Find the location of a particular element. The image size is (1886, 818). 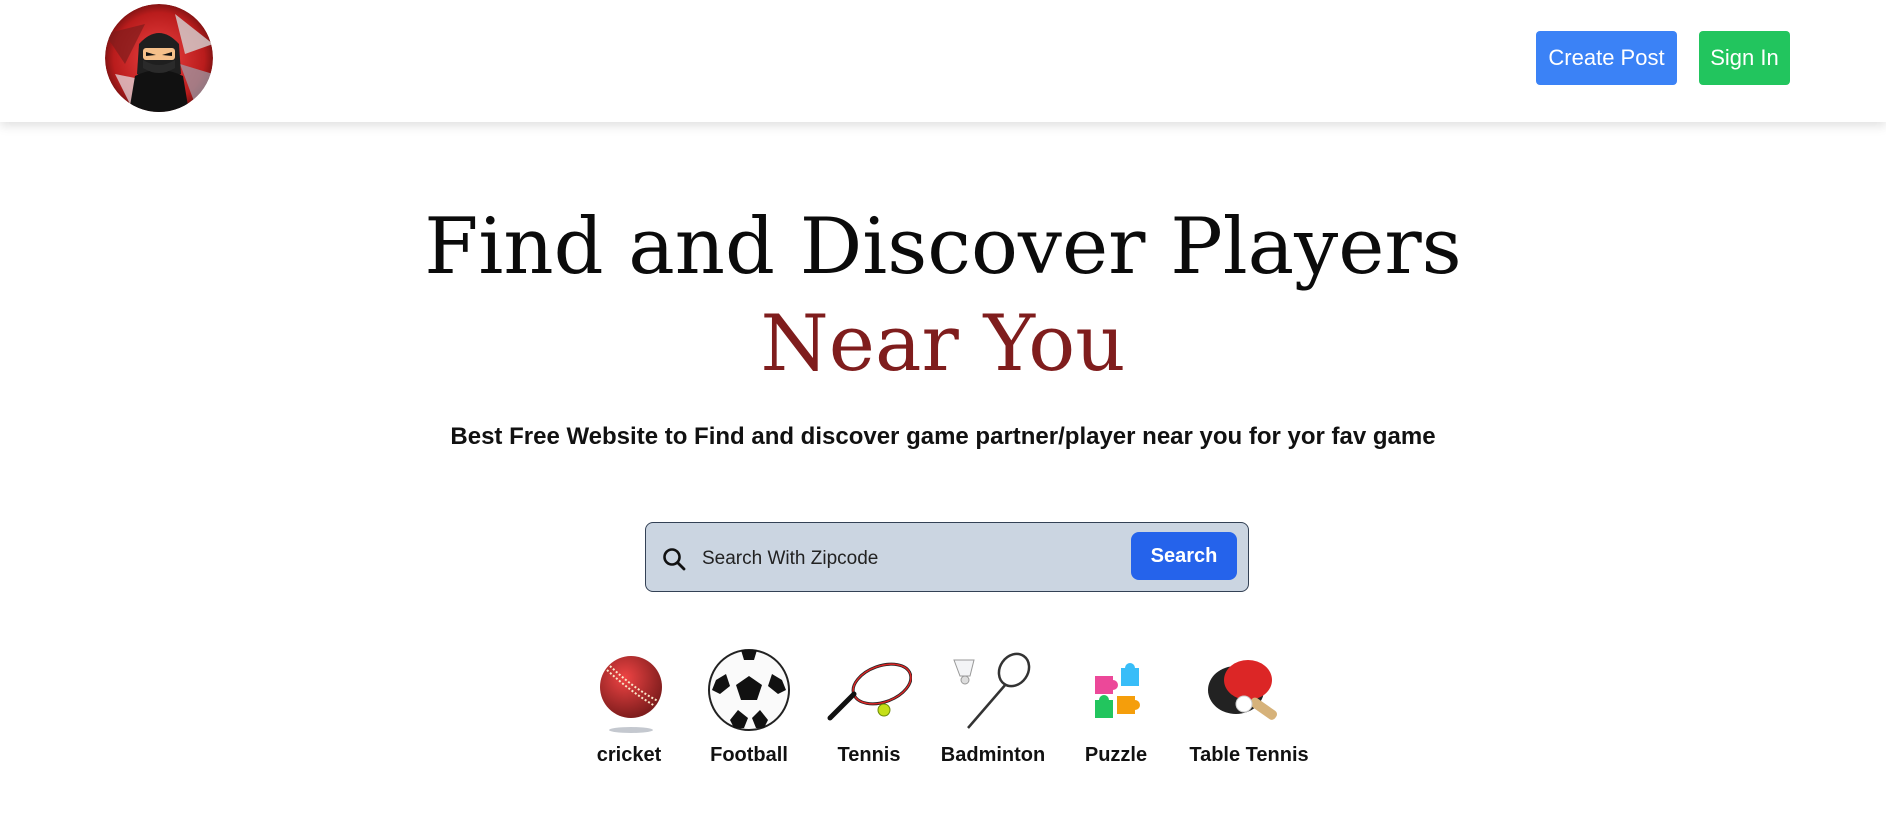

badminton-icon is located at coordinates (993, 691).